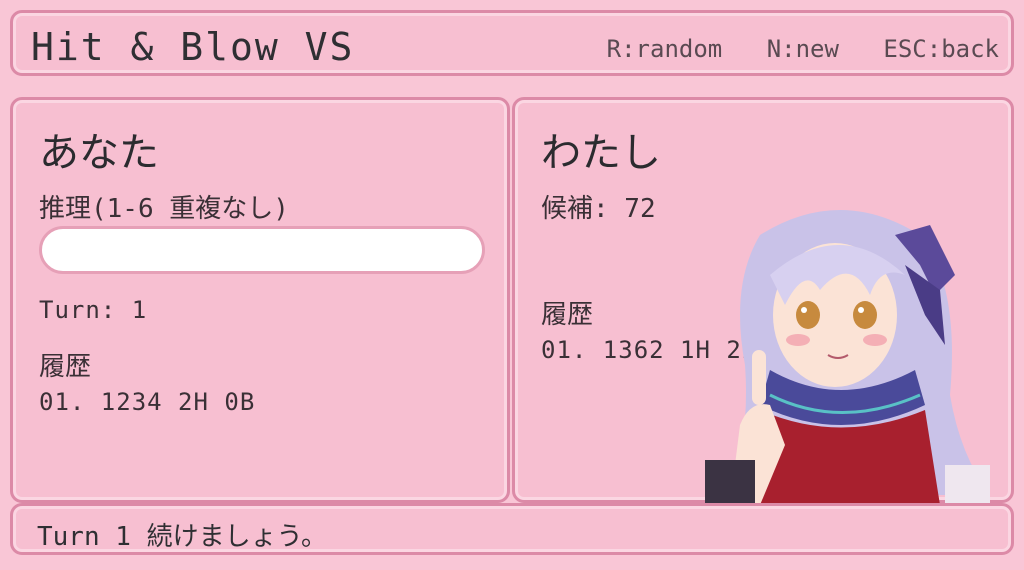  I want to click on shortcut-hints: R:random N:new ESC:back, so click(788, 49).